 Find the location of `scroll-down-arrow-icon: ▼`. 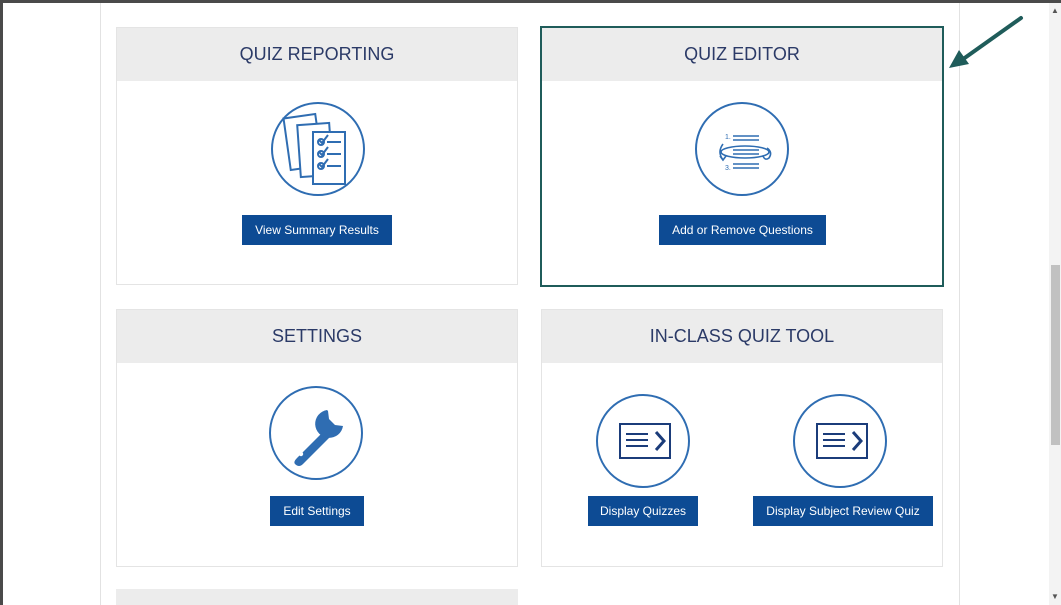

scroll-down-arrow-icon: ▼ is located at coordinates (1055, 597).